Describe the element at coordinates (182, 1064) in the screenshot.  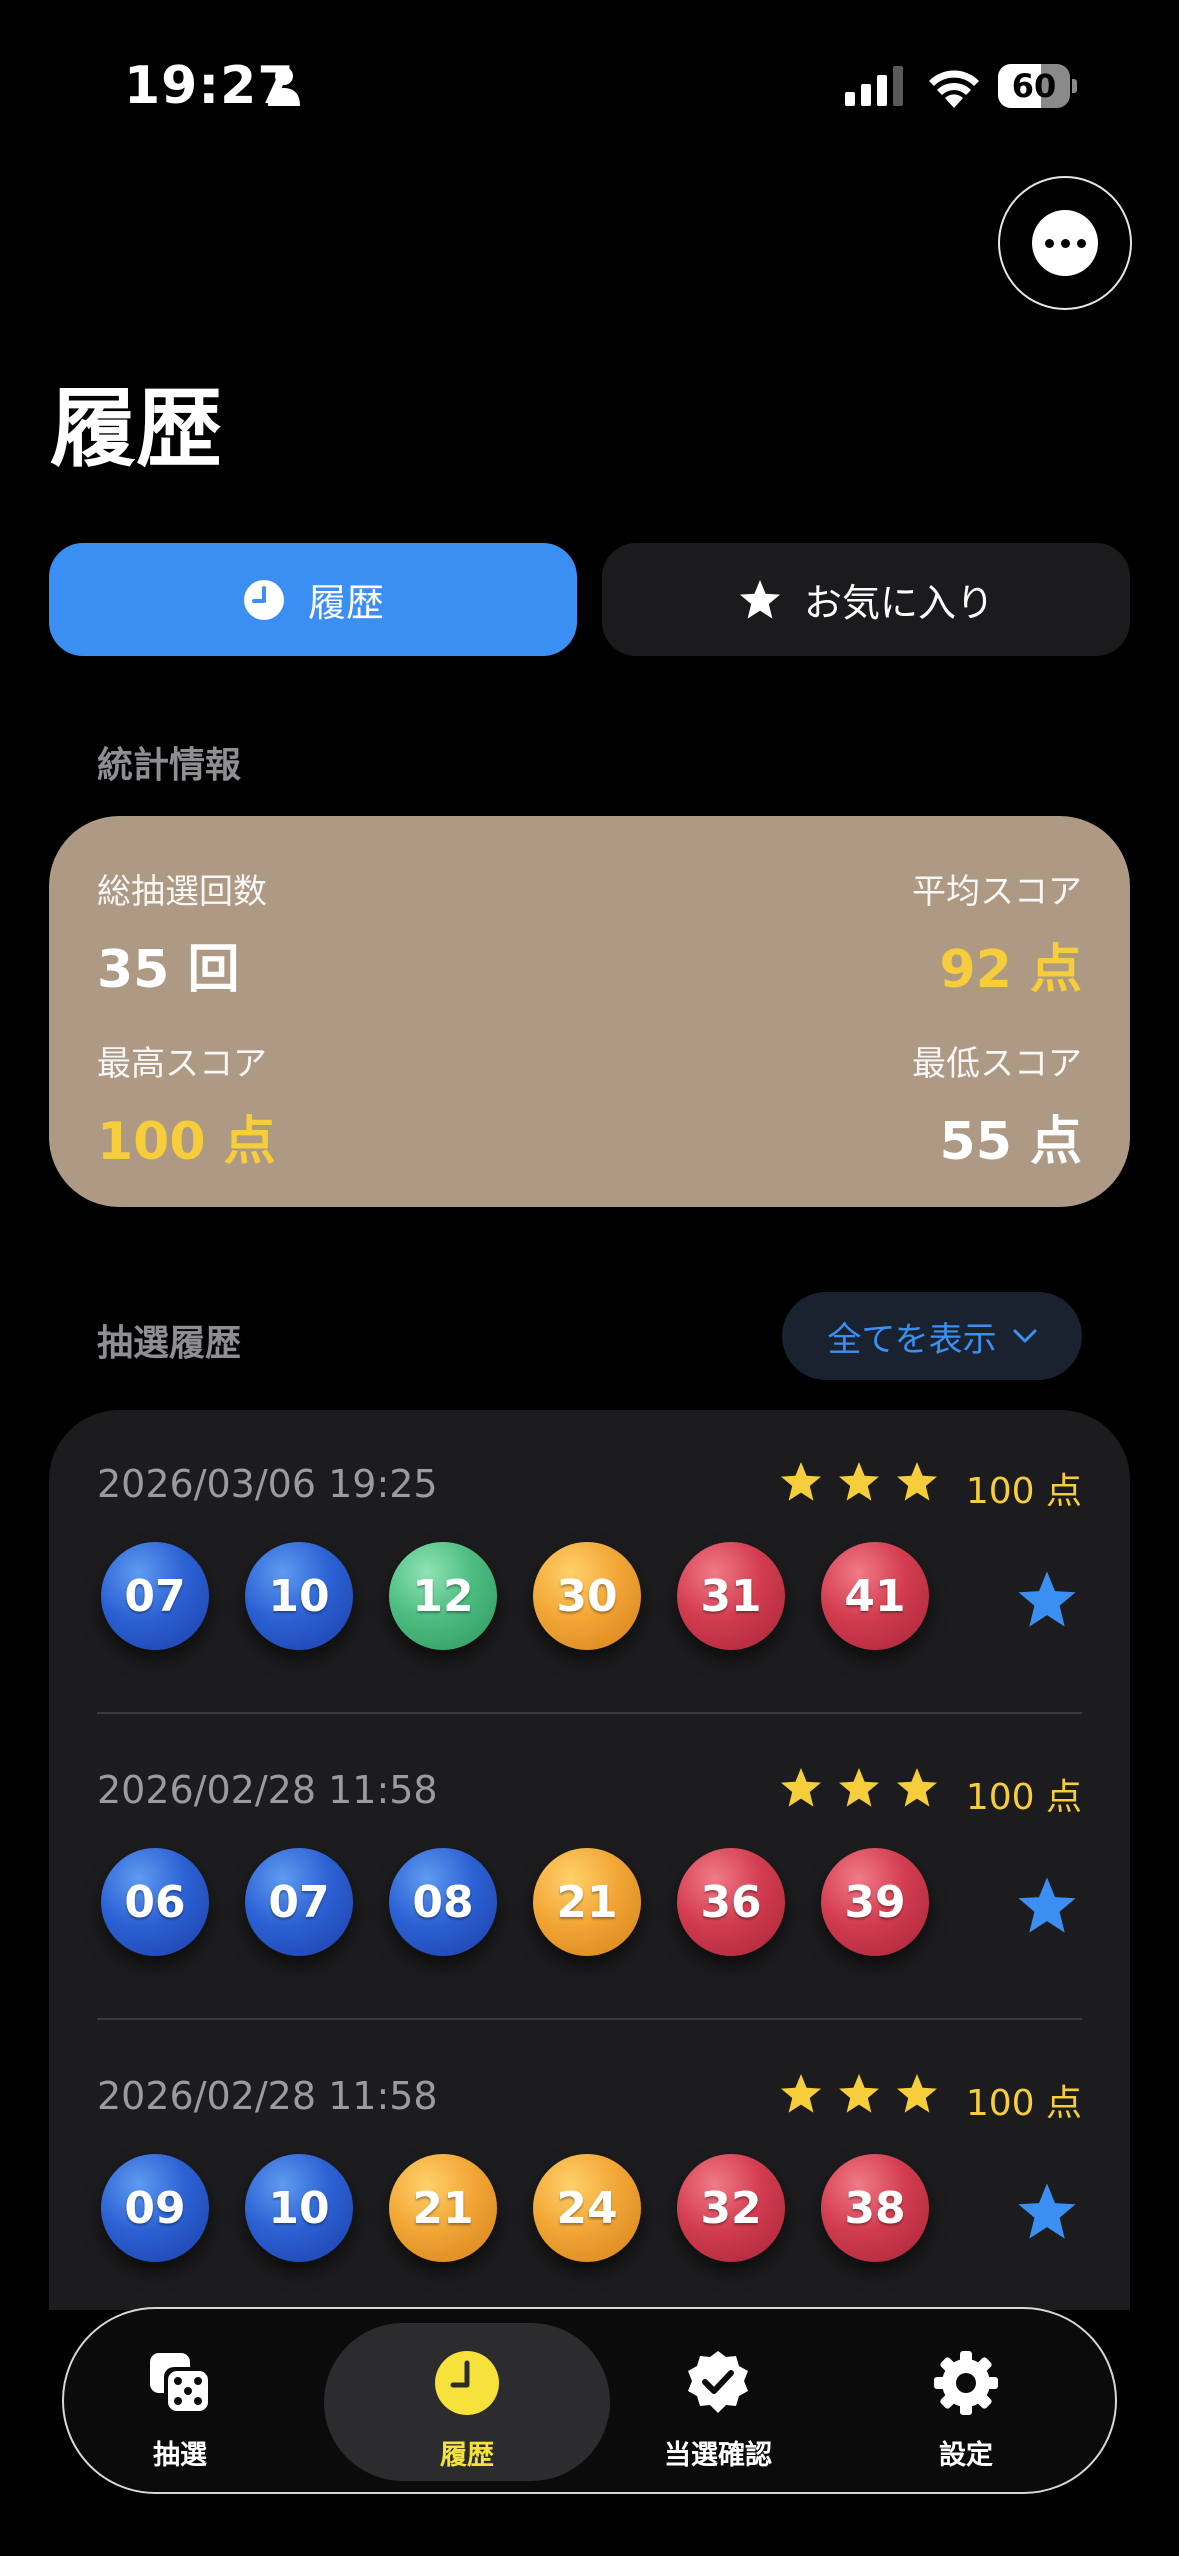
I see `stat-label: 最高スコア` at that location.